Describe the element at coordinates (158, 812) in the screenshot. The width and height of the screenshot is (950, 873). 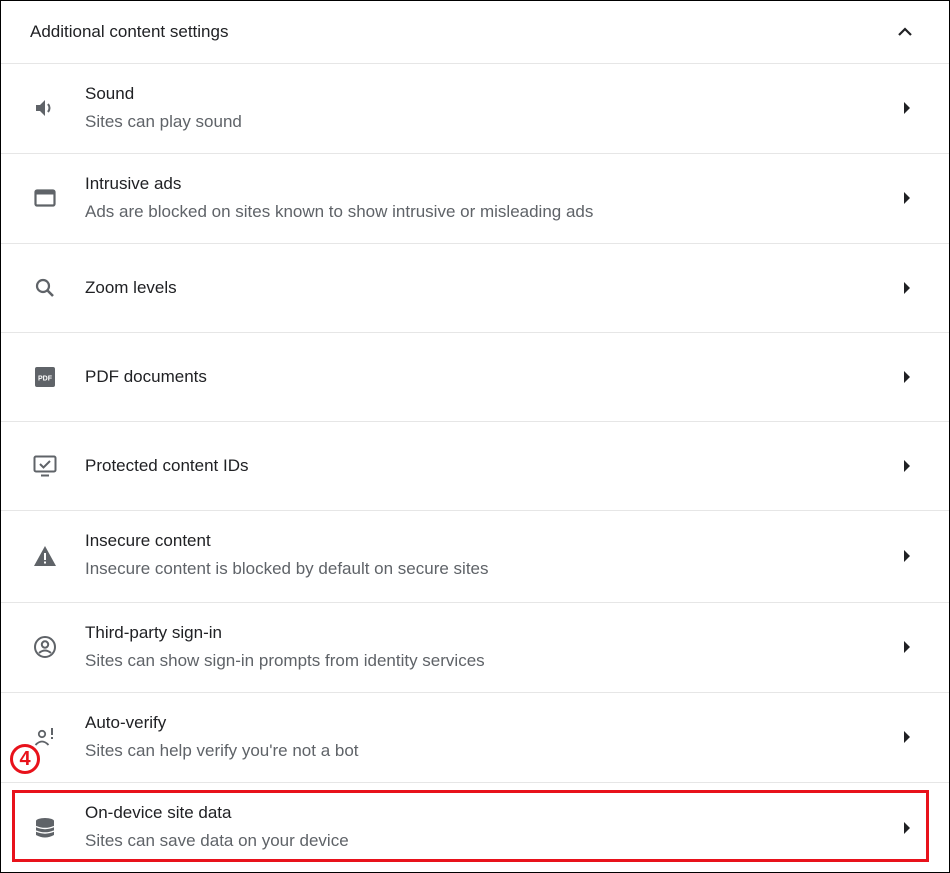
I see `row-title: On-device site data` at that location.